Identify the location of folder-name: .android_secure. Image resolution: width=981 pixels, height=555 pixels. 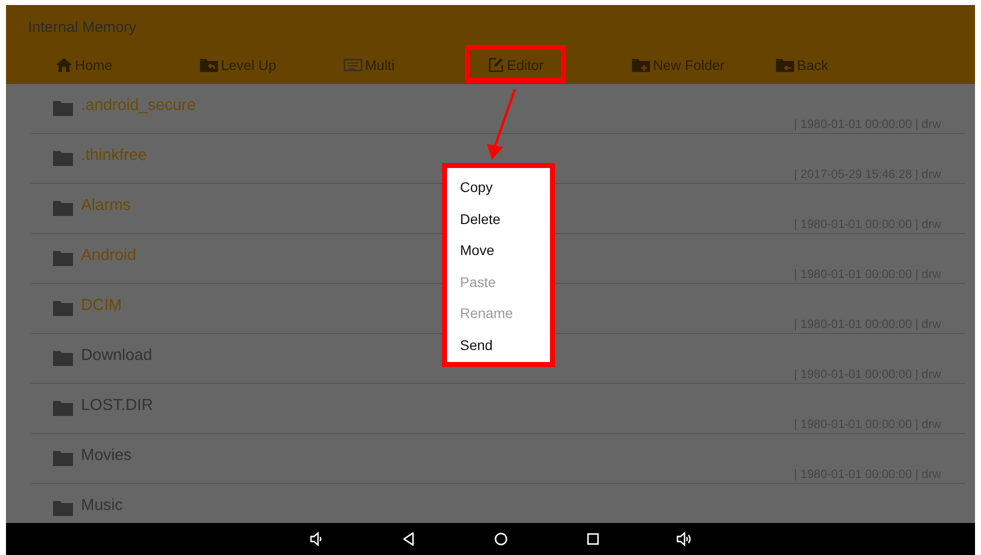
(138, 106).